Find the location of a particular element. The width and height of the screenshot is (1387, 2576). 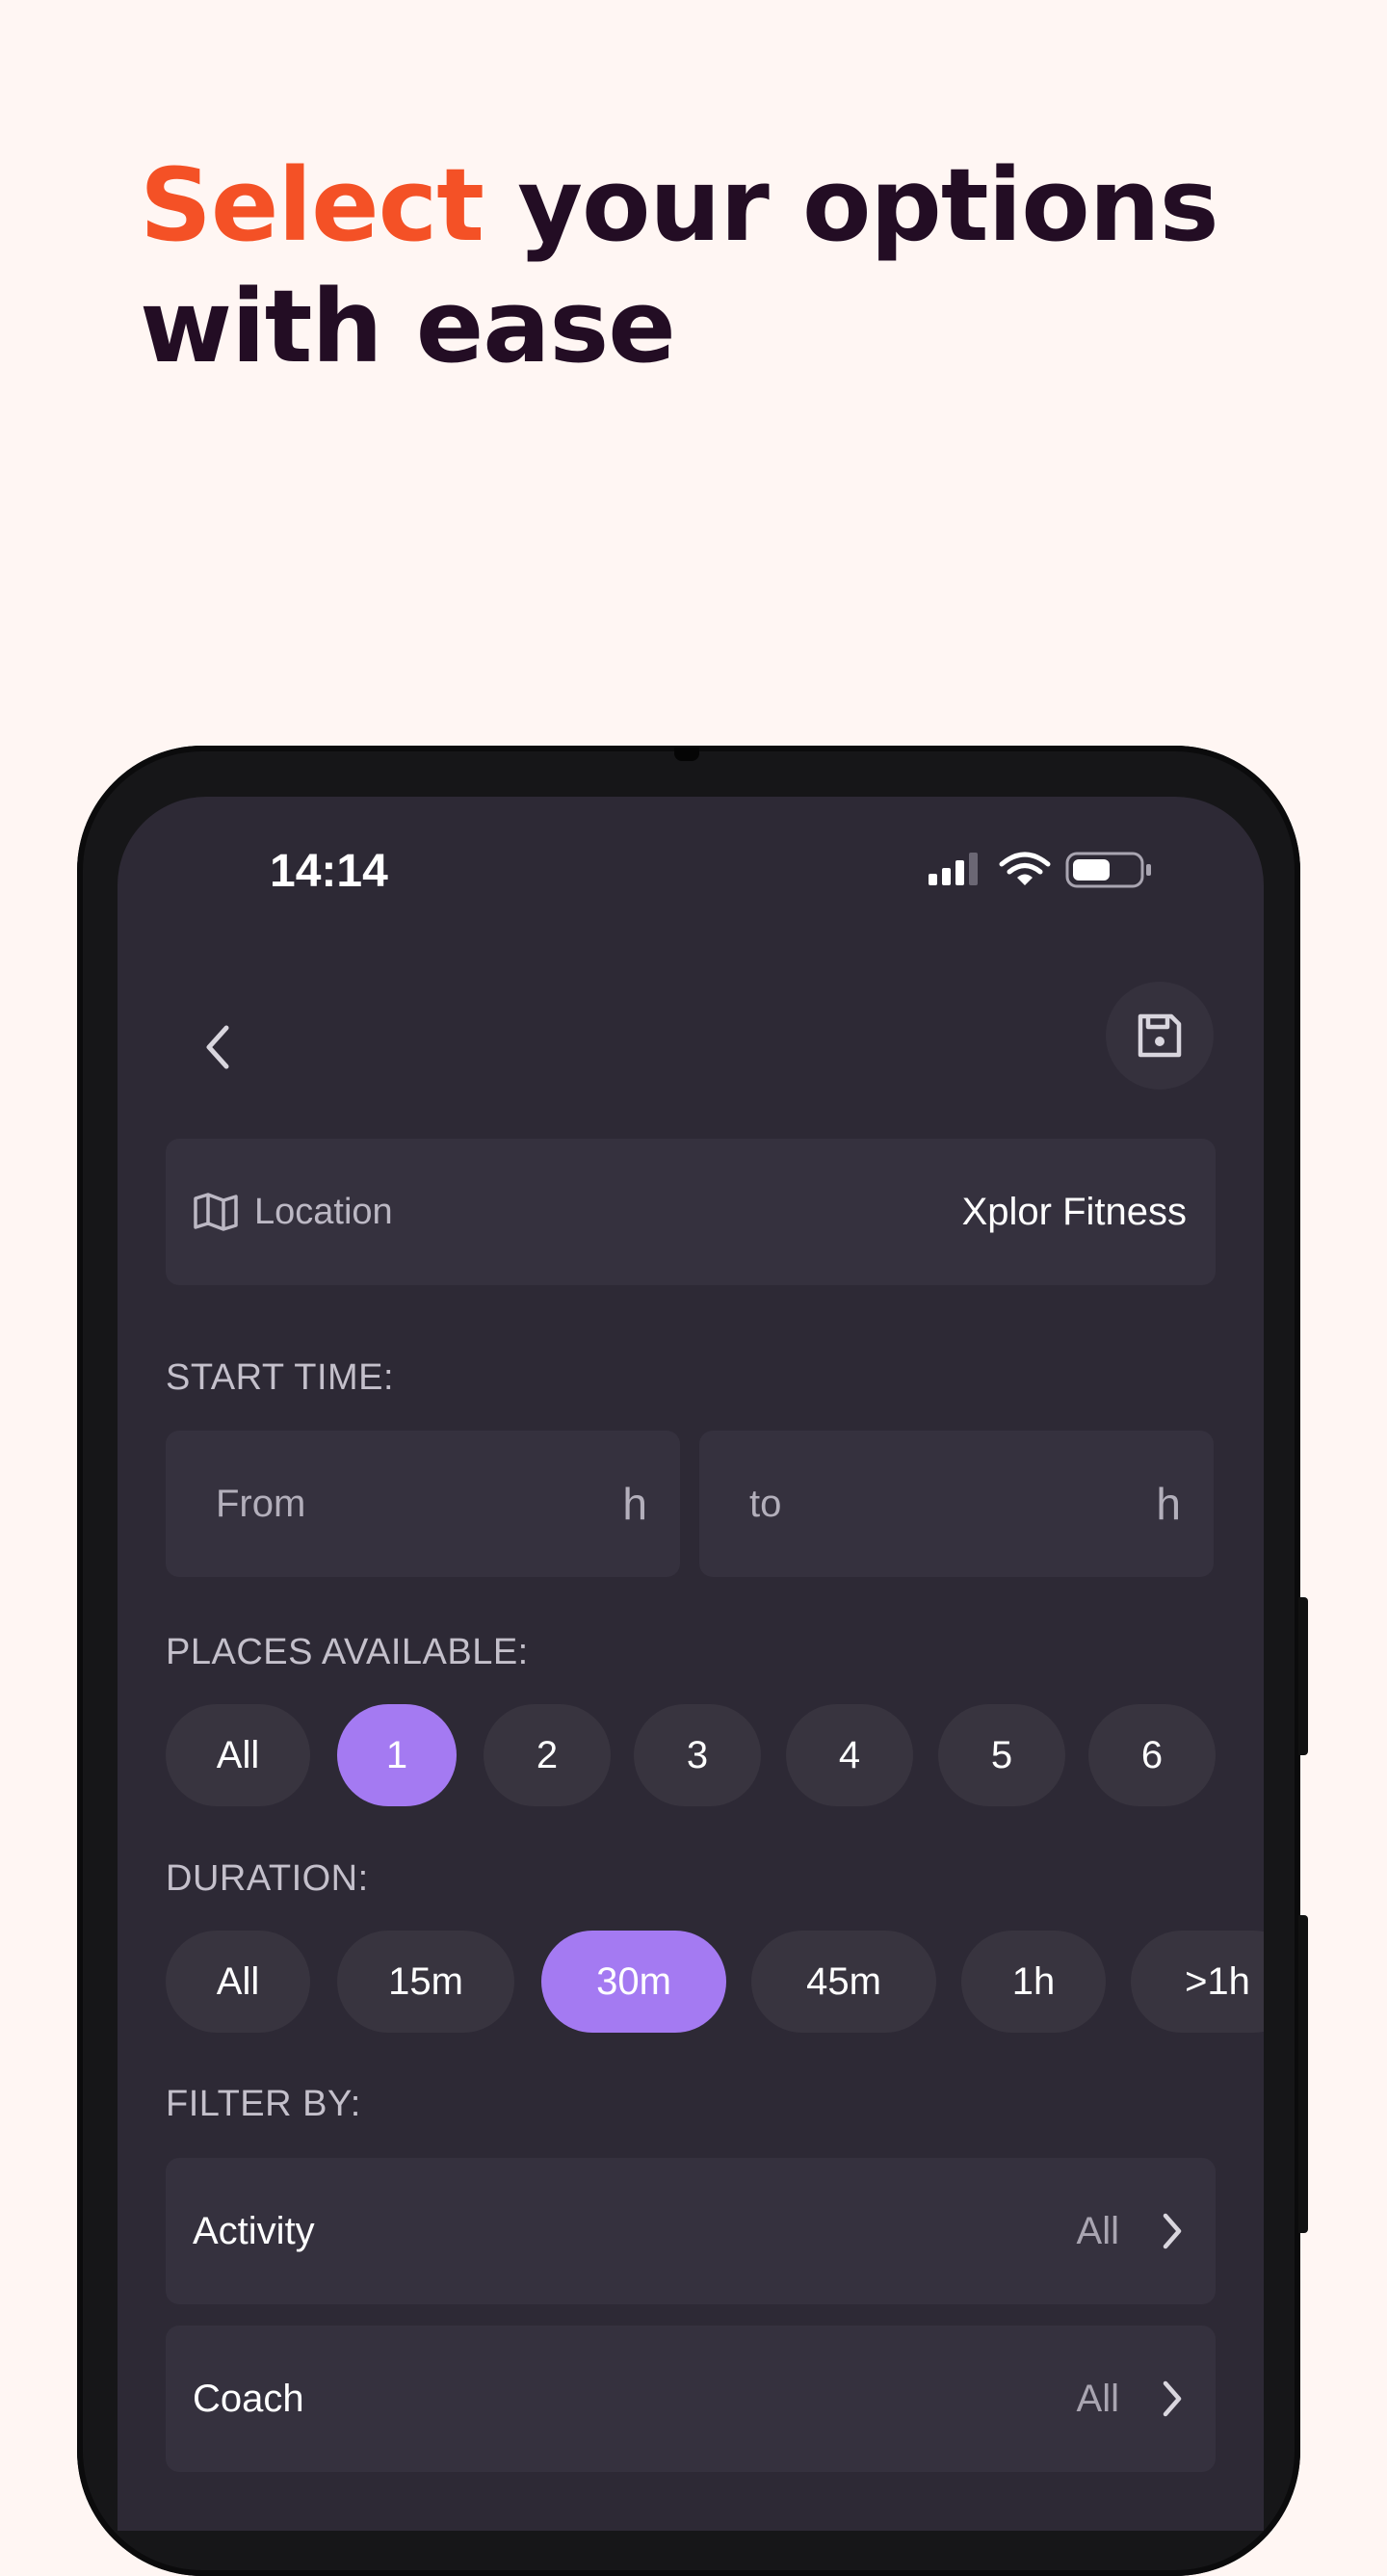

filter-activity-label: Activity is located at coordinates (254, 2231).